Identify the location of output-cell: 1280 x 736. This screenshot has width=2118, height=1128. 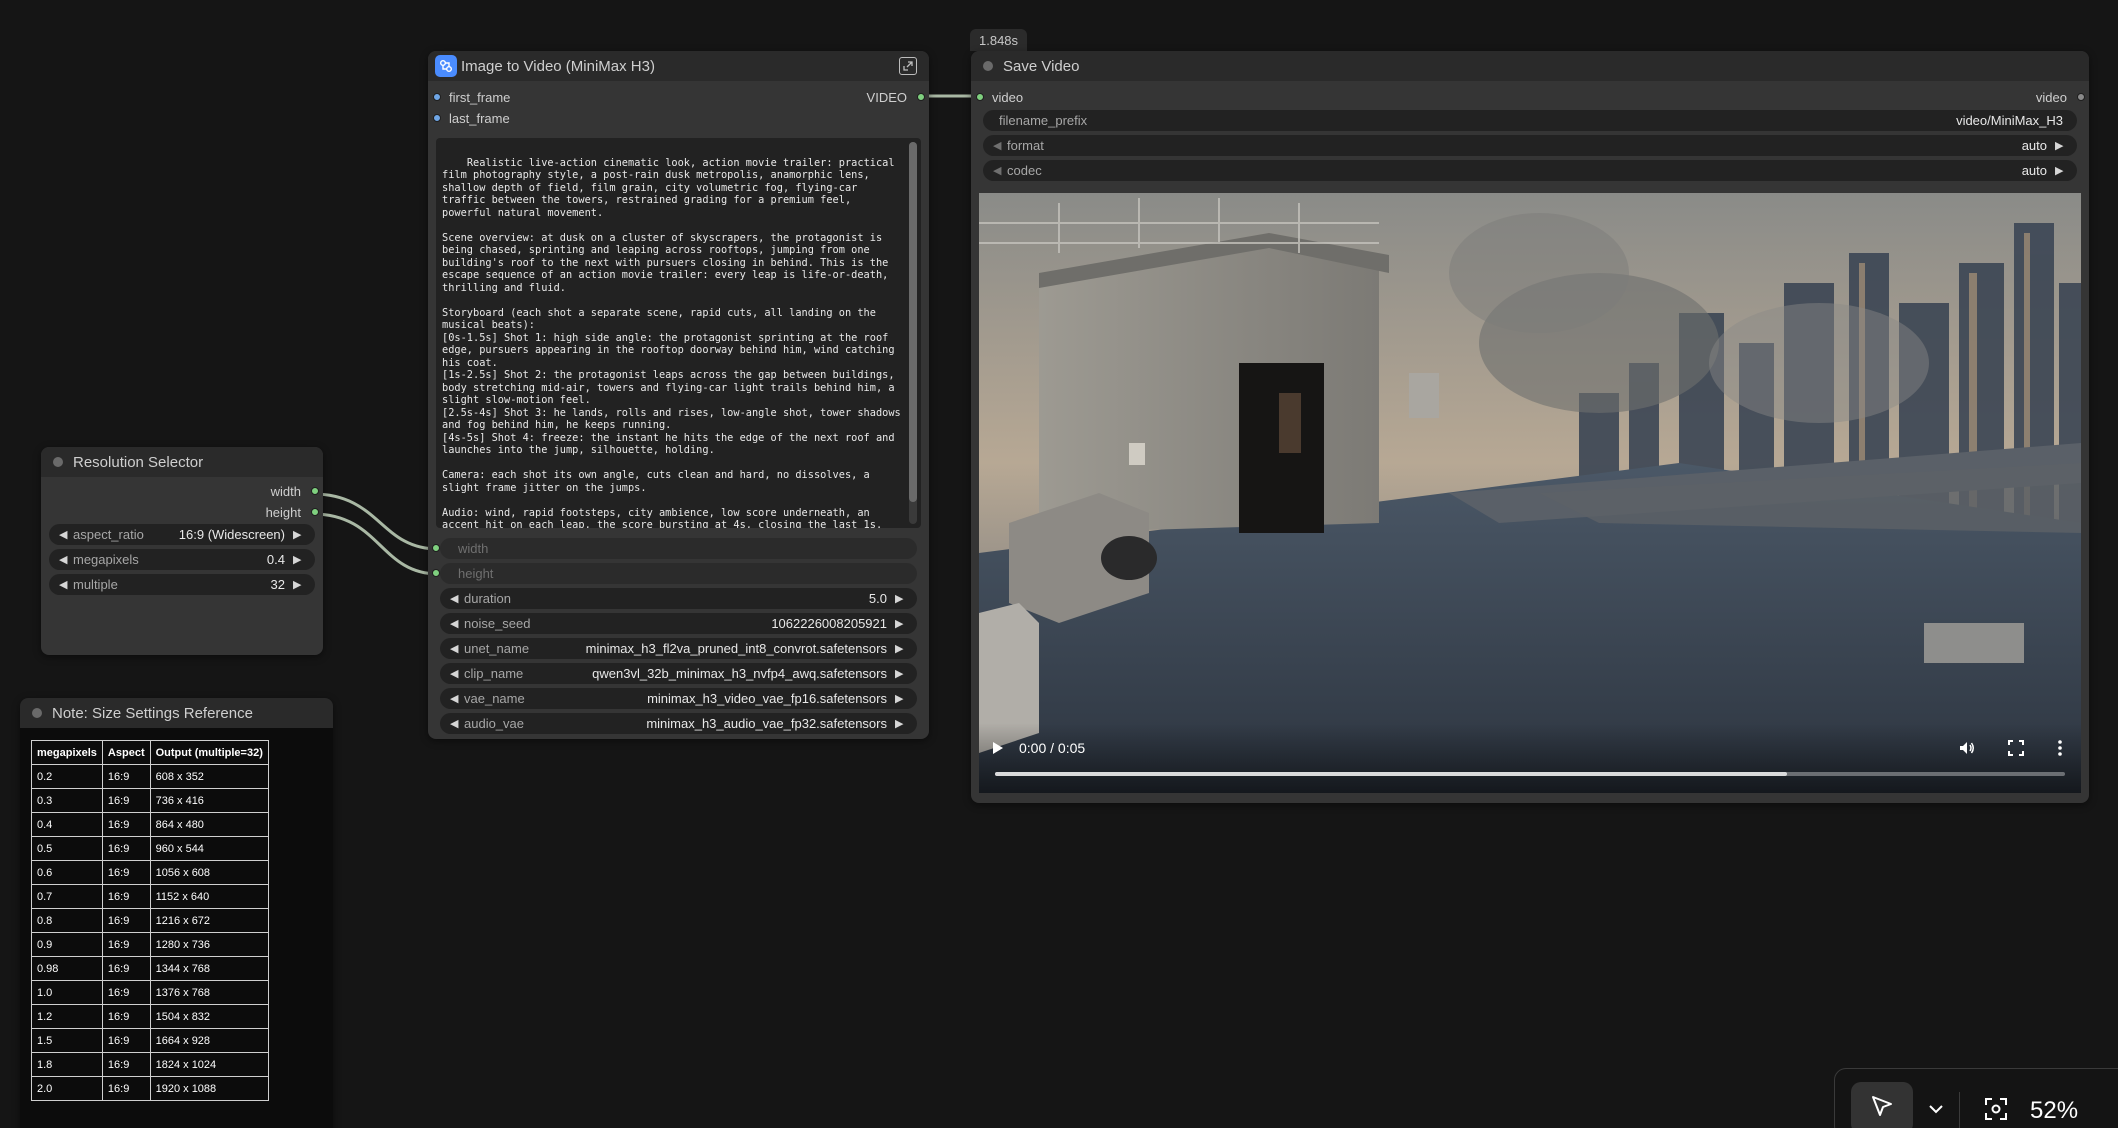
(209, 944).